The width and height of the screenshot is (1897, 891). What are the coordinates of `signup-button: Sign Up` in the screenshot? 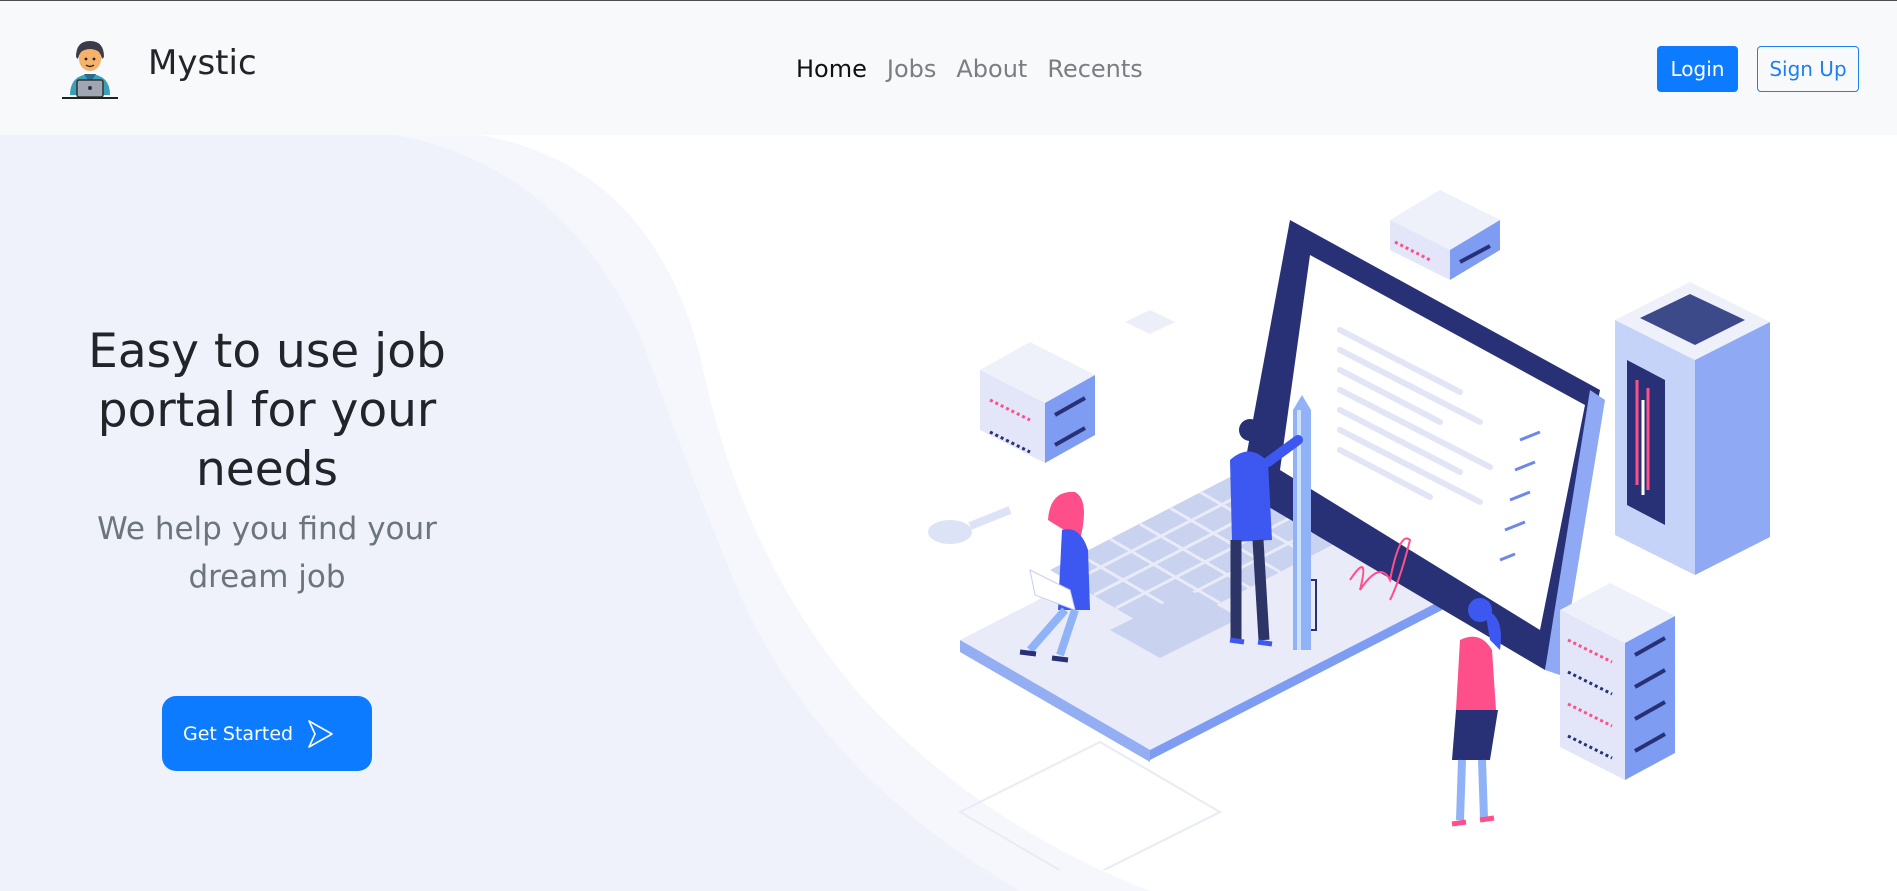 It's located at (1808, 69).